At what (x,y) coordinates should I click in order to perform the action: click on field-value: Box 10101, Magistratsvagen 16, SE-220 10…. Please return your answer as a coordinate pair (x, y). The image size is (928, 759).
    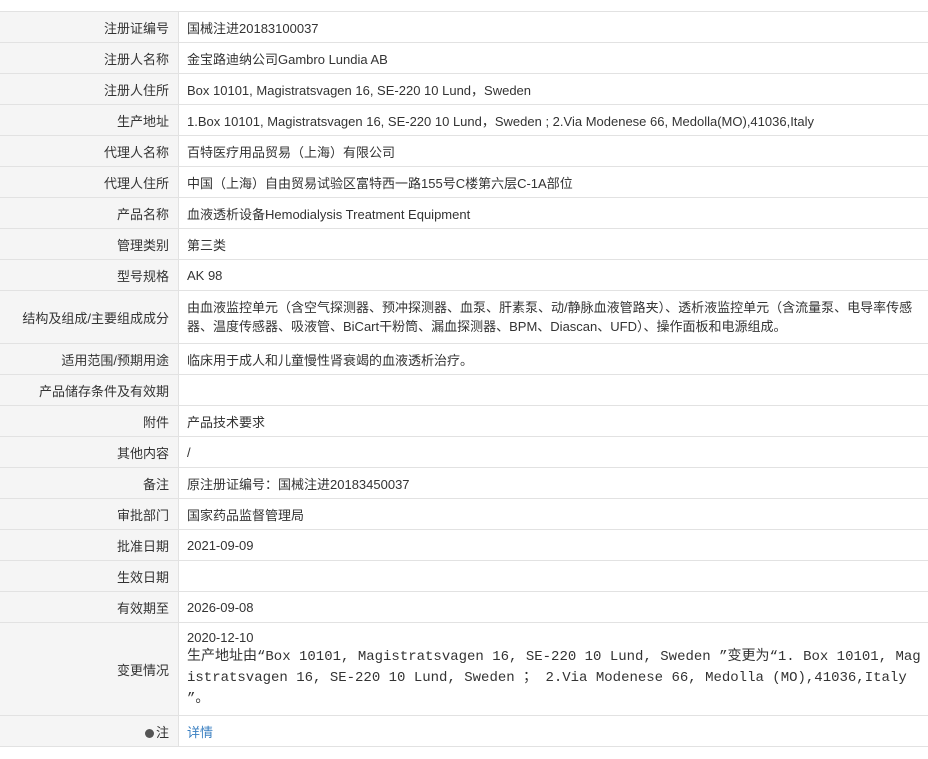
    Looking at the image, I should click on (553, 89).